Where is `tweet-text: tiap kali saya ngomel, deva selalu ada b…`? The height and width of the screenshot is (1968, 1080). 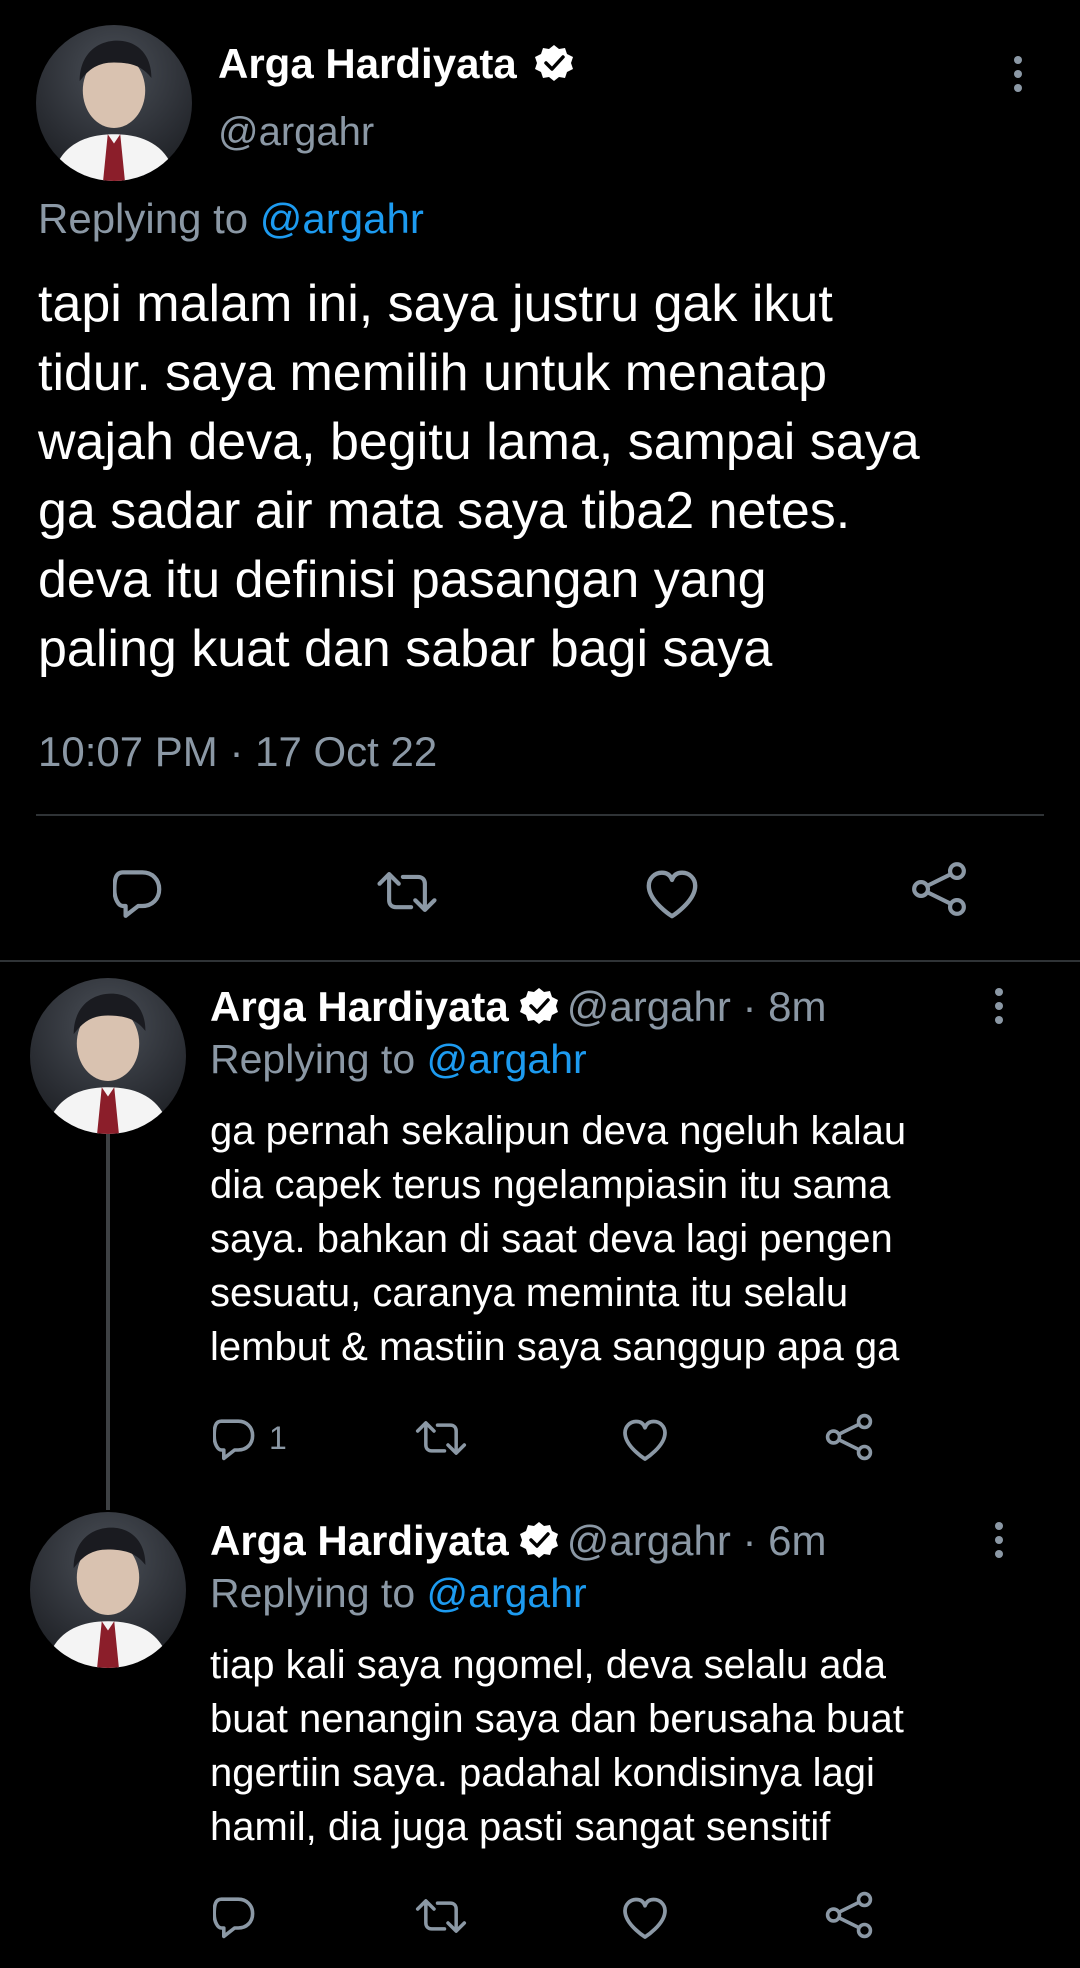
tweet-text: tiap kali saya ngomel, deva selalu ada b… is located at coordinates (557, 1746).